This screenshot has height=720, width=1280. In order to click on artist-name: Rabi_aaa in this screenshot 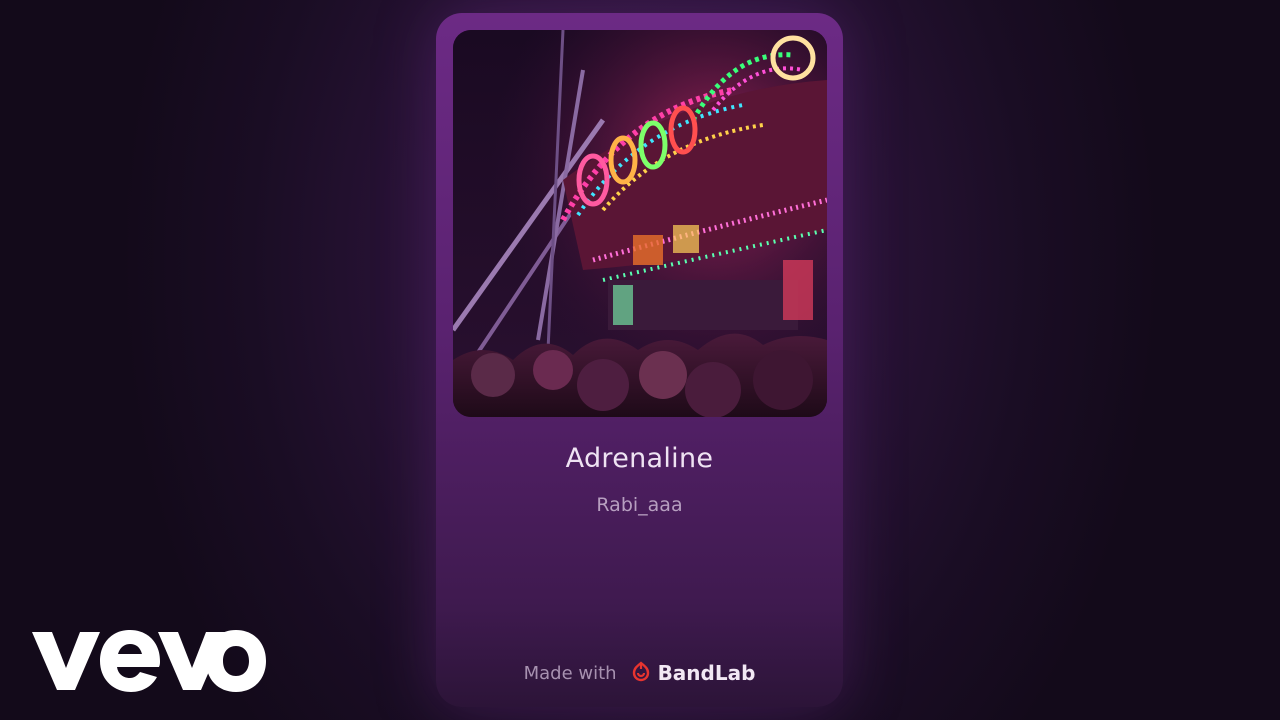, I will do `click(639, 505)`.